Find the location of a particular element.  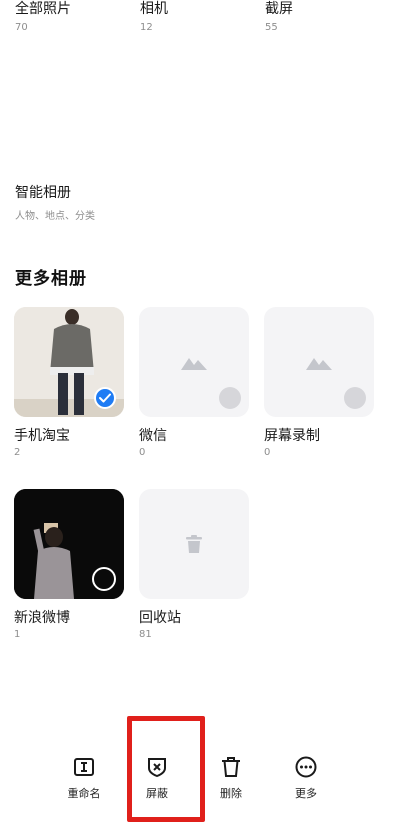

album-screen-recording: 屏幕录制 0 is located at coordinates (319, 382).